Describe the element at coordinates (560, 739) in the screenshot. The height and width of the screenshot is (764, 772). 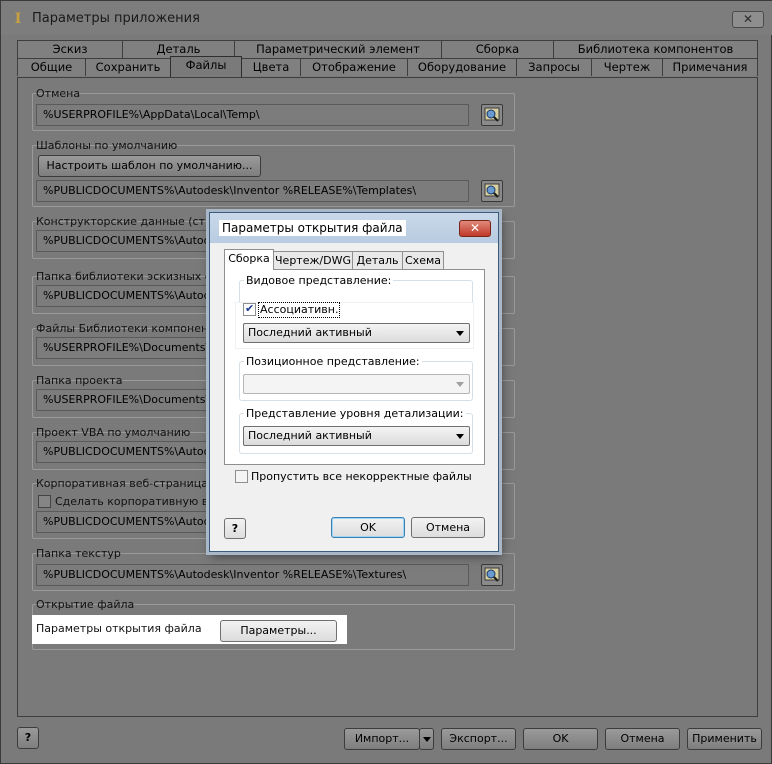
I see `ok-button: OK` at that location.